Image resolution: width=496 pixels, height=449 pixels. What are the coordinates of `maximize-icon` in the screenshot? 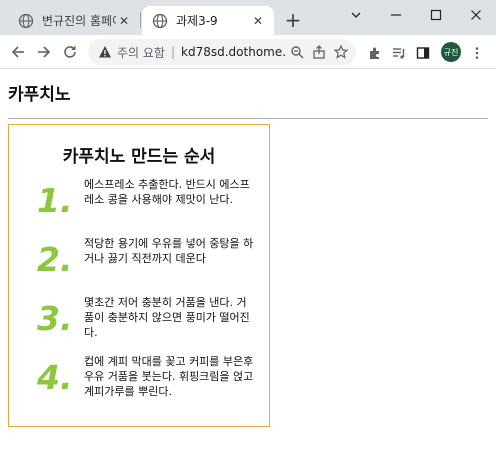 It's located at (436, 15).